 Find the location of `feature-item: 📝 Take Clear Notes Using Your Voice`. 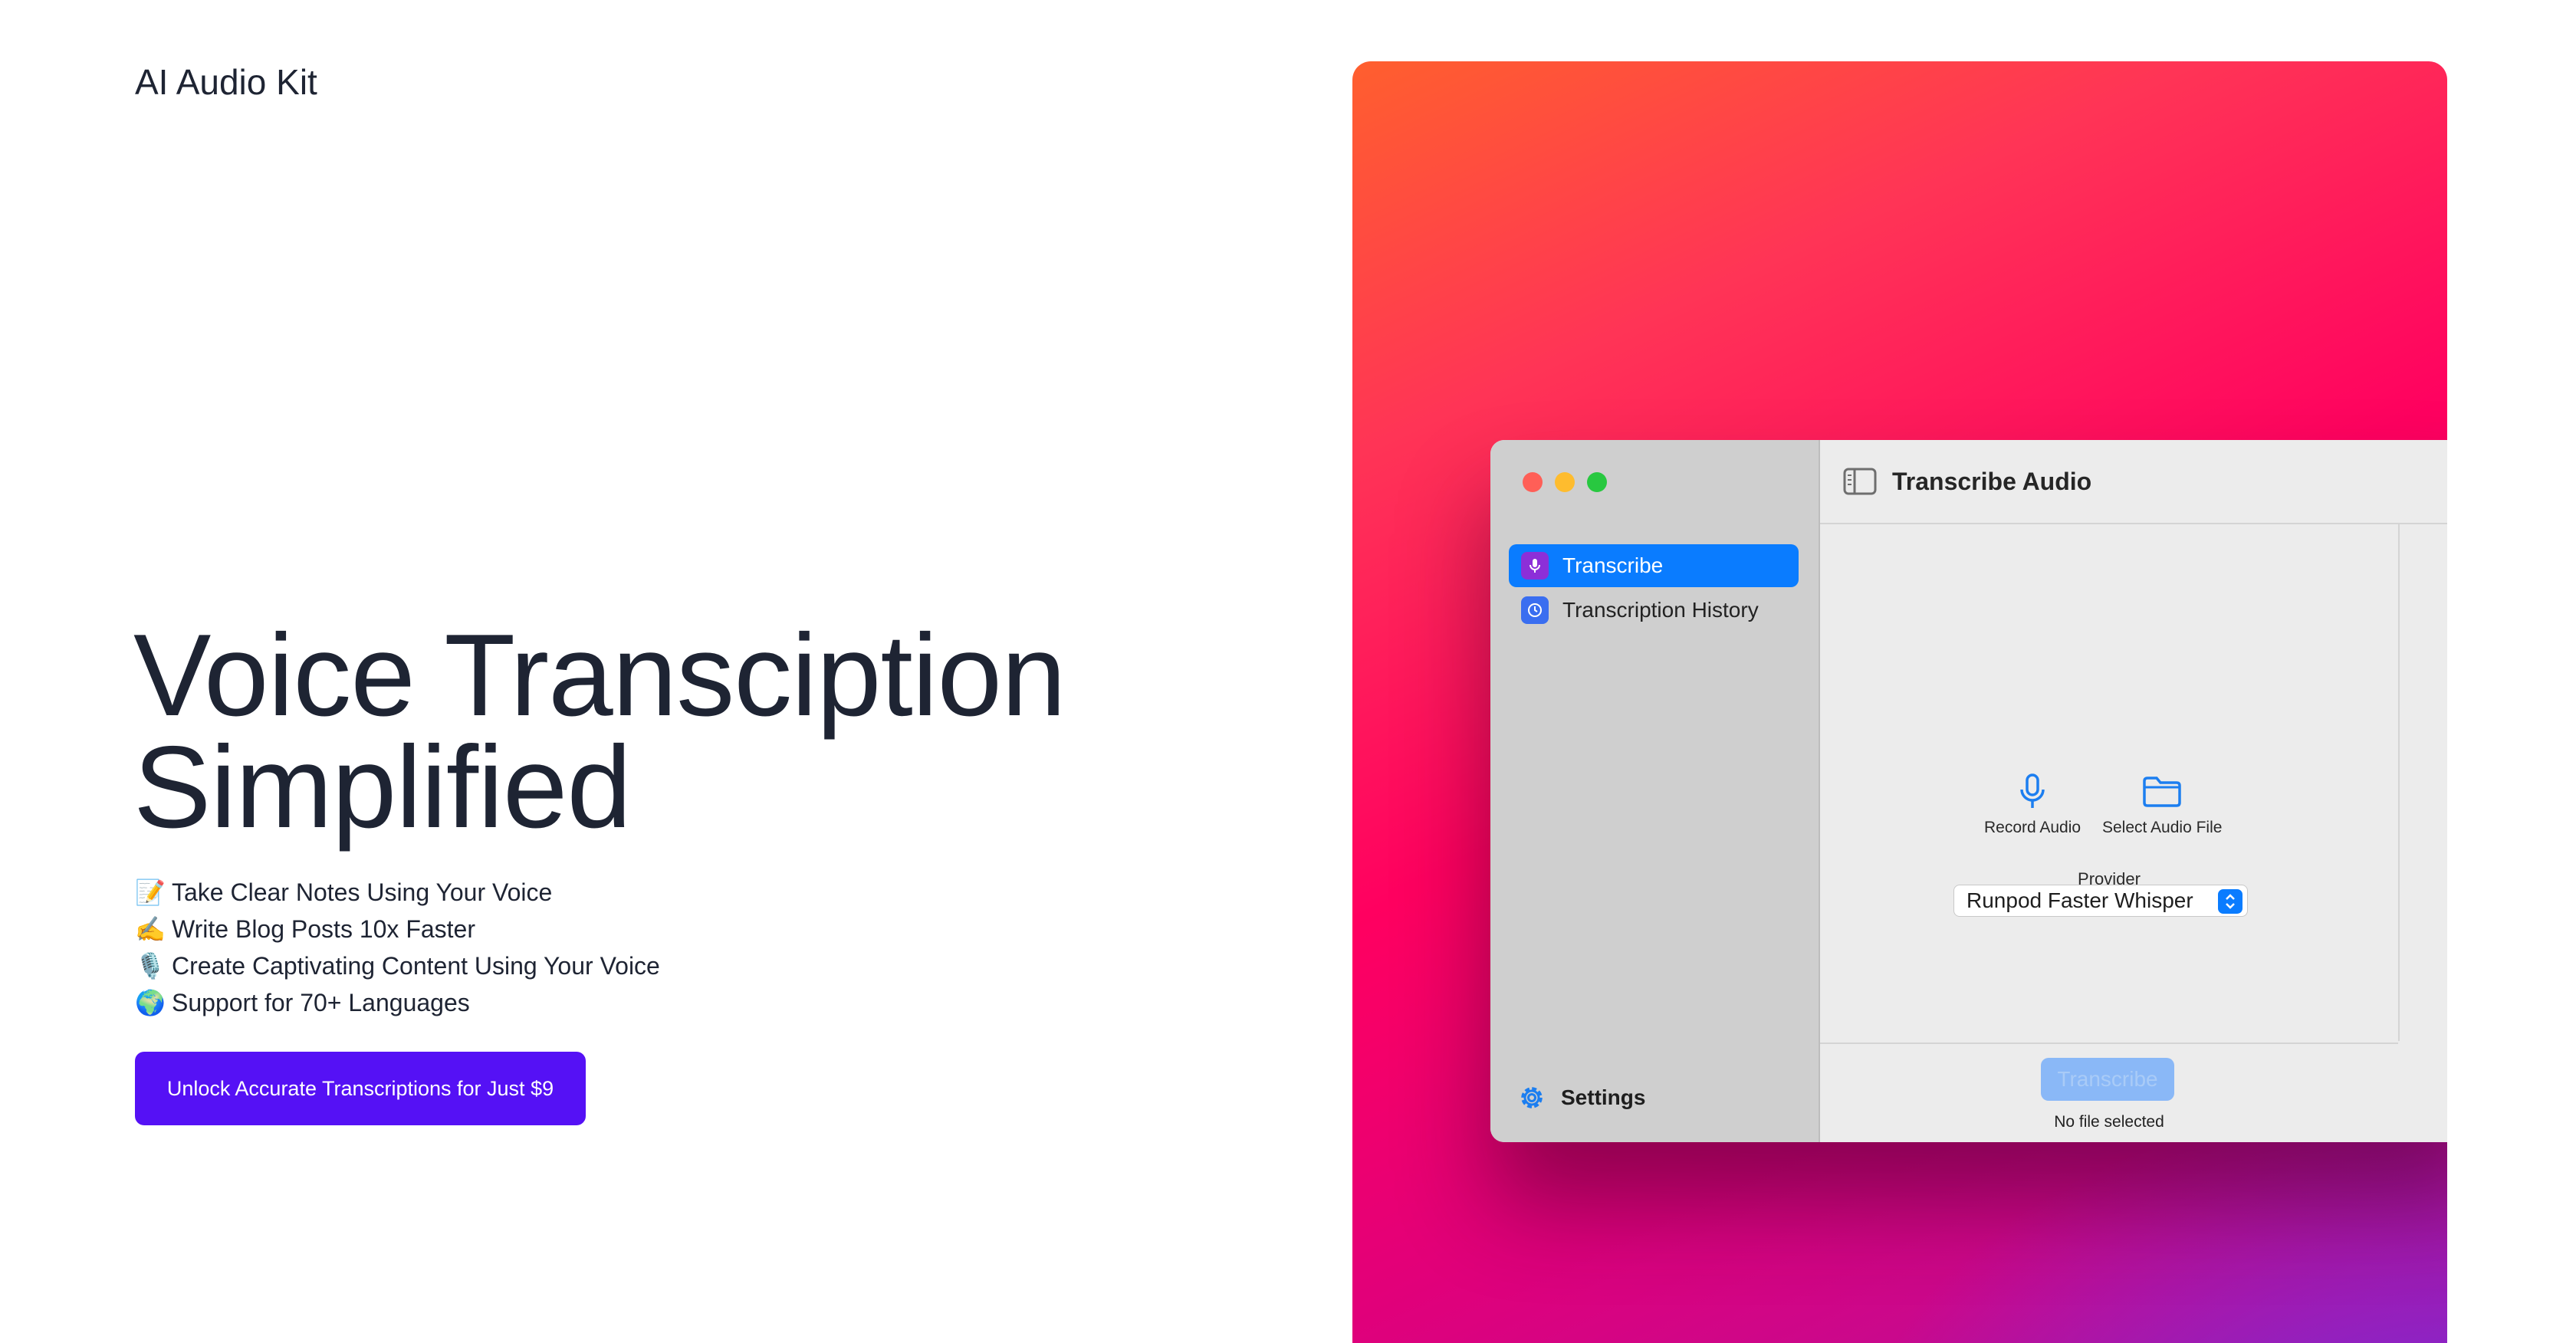

feature-item: 📝 Take Clear Notes Using Your Voice is located at coordinates (398, 893).